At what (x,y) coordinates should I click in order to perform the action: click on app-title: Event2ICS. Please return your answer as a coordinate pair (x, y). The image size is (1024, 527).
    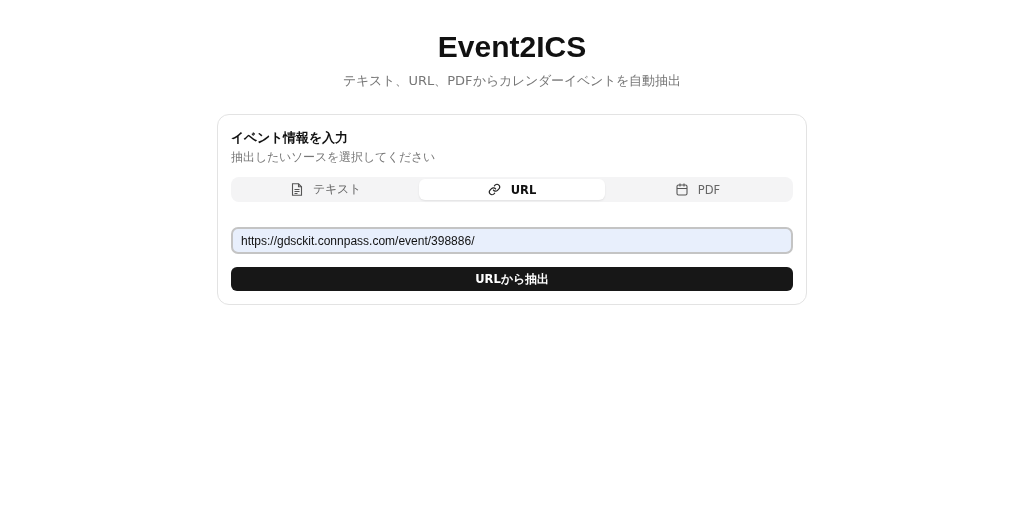
    Looking at the image, I should click on (512, 47).